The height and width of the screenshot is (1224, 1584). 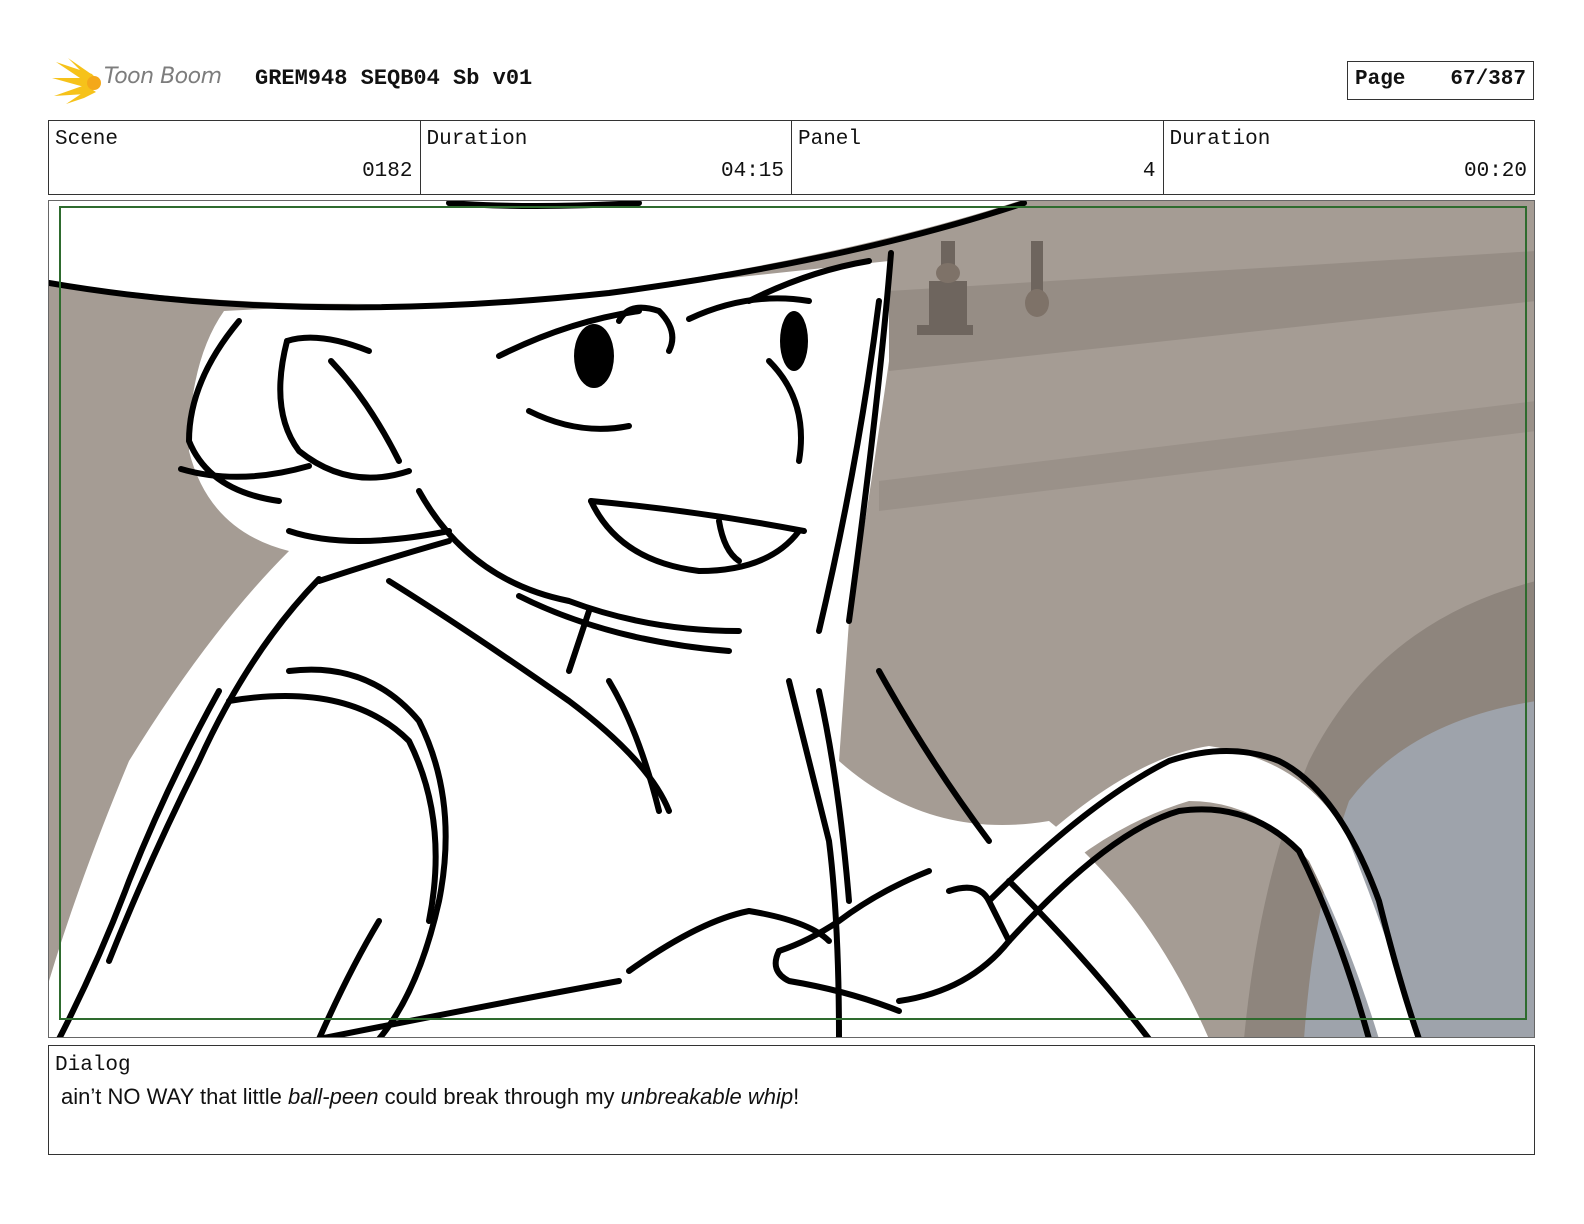 What do you see at coordinates (606, 157) in the screenshot?
I see `scene-duration-cell: Duration 04:15` at bounding box center [606, 157].